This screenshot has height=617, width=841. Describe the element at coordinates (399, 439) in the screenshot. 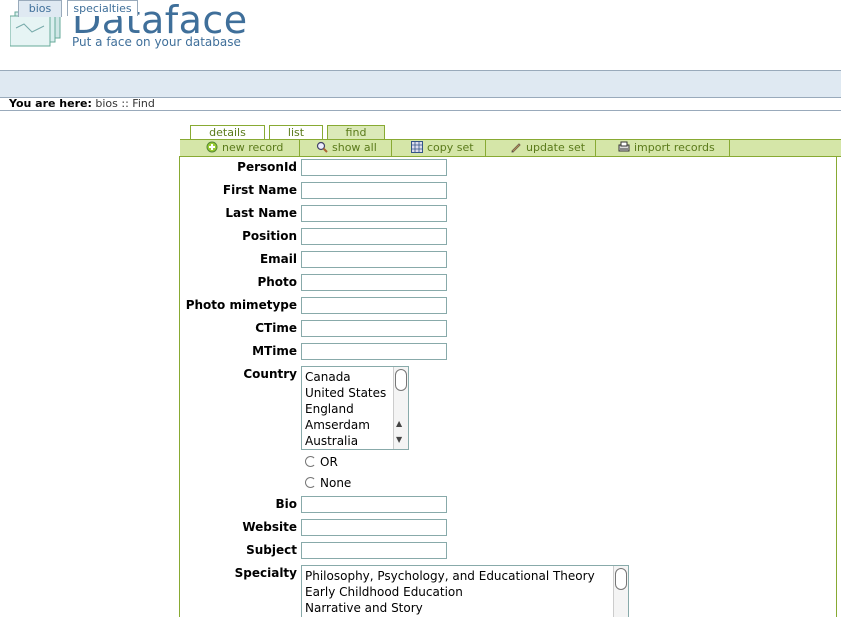

I see `scroll-down-icon: ▼` at that location.